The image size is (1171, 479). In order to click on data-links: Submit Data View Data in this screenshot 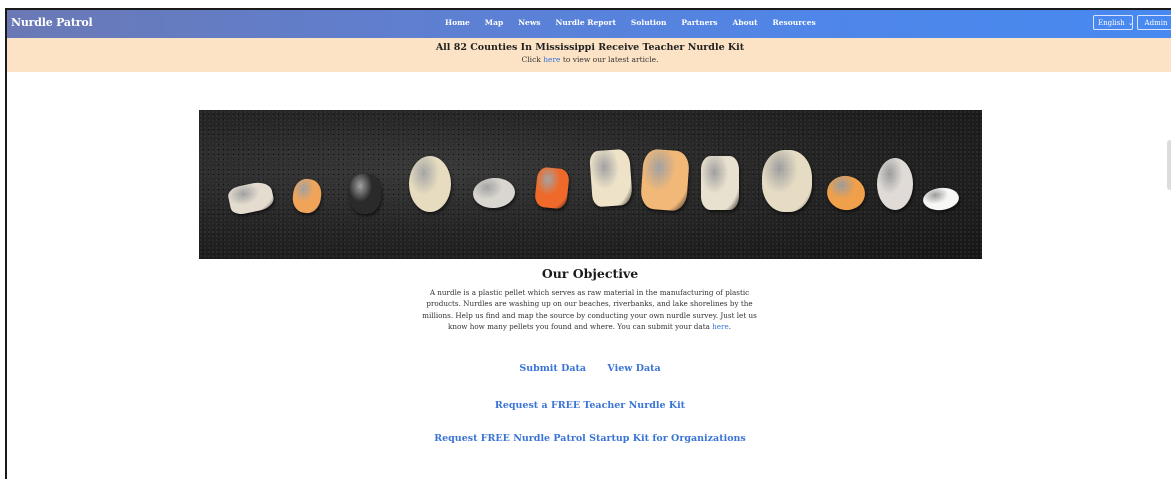, I will do `click(589, 368)`.